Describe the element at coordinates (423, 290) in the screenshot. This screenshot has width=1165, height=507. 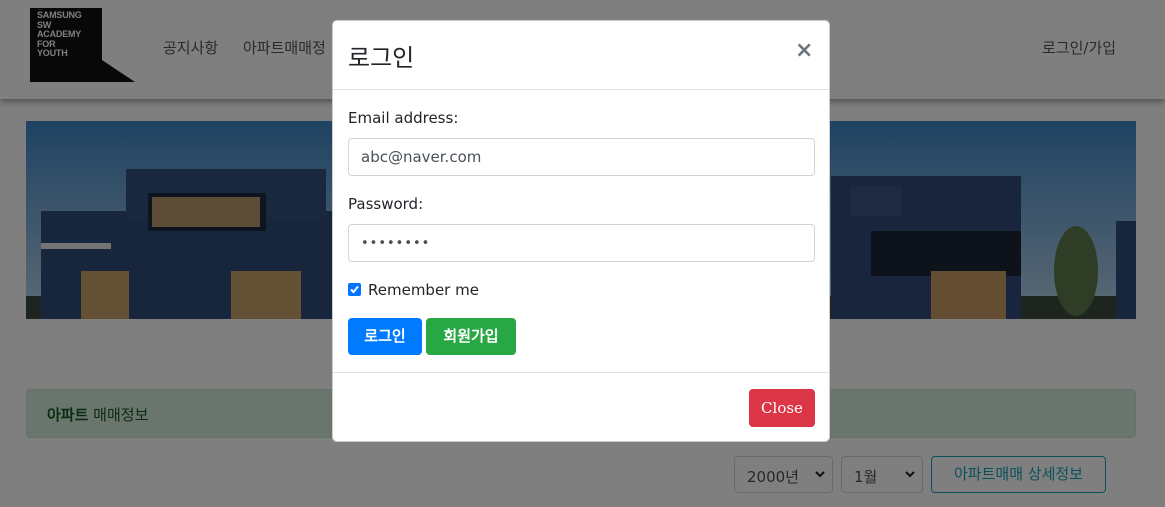
I see `remember-me-label: Remember me` at that location.